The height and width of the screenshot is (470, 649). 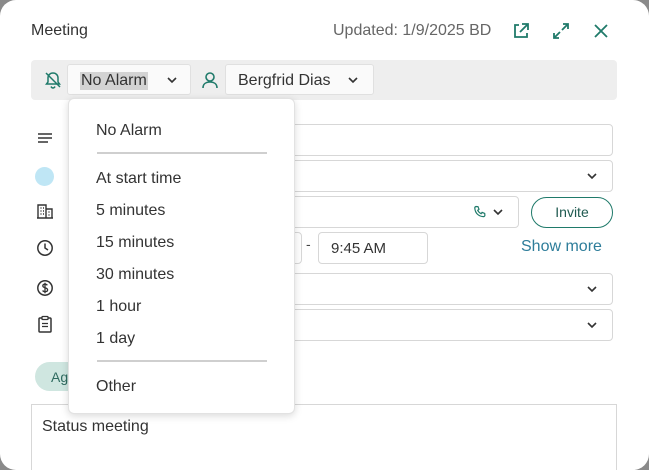 I want to click on alarm-option-other: Other, so click(x=116, y=387).